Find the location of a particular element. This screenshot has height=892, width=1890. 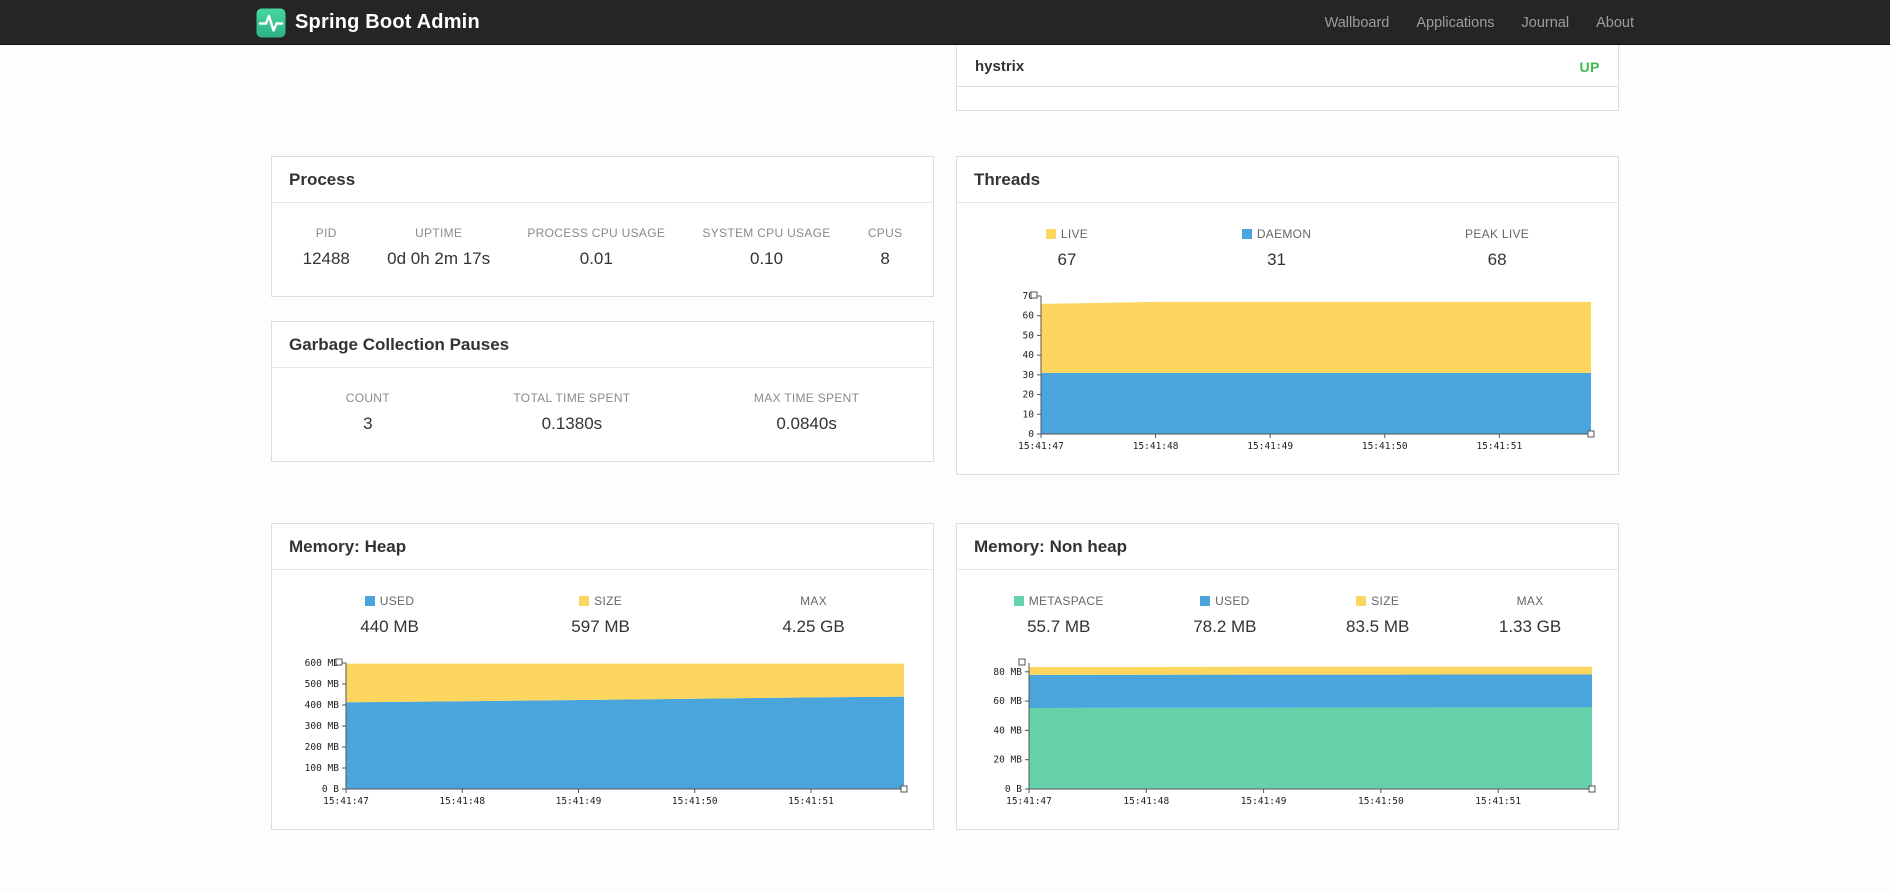

nav-wallboard: Wallboard is located at coordinates (1357, 23).